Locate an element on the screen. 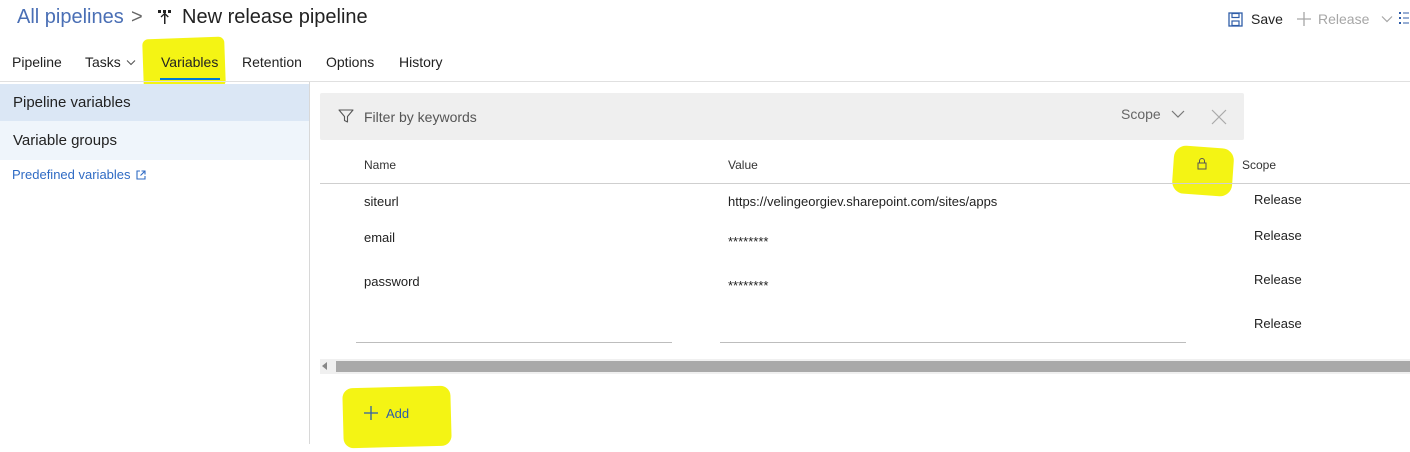  variable-value-password: ******** is located at coordinates (748, 285).